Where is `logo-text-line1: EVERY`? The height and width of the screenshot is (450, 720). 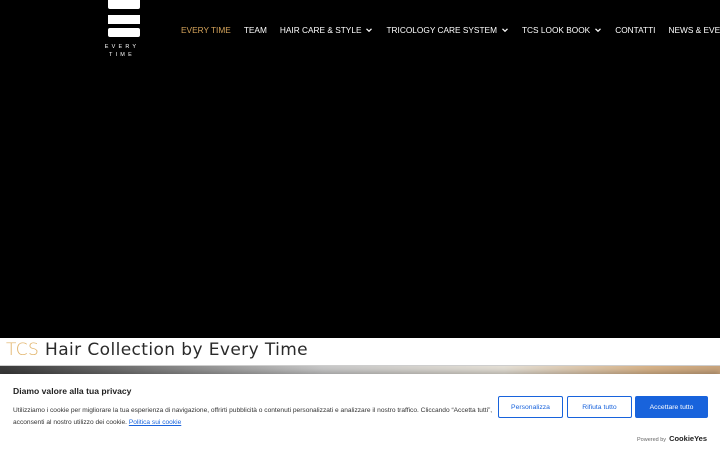 logo-text-line1: EVERY is located at coordinates (122, 47).